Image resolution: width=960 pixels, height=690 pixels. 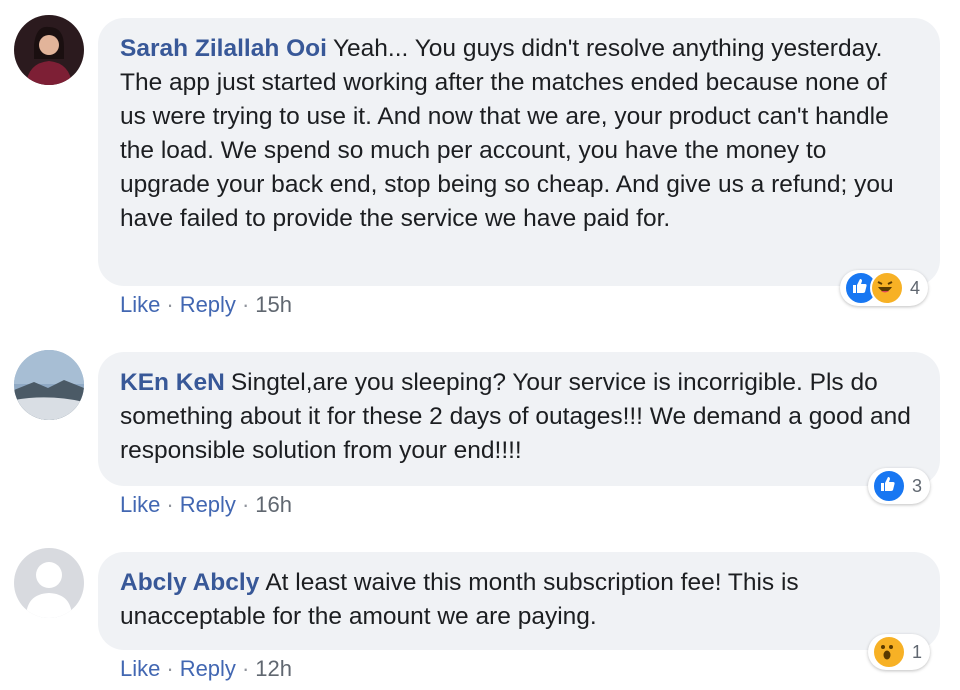 I want to click on like-icon, so click(x=889, y=486).